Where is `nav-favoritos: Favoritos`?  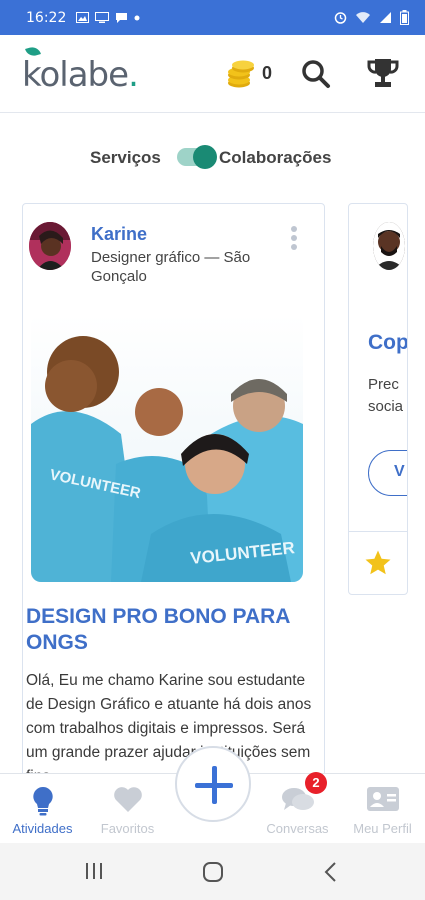
nav-favoritos: Favoritos is located at coordinates (127, 809).